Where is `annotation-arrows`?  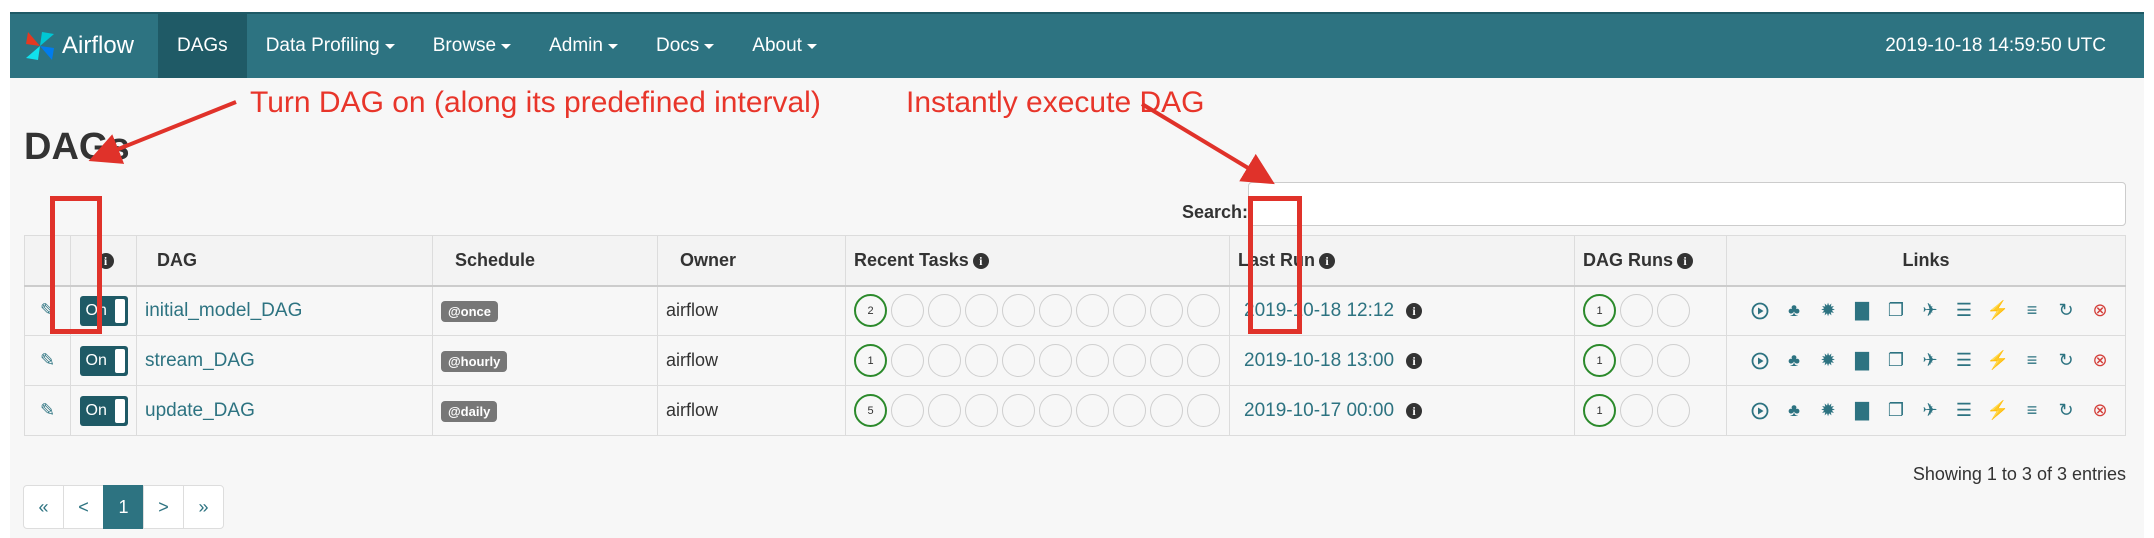
annotation-arrows is located at coordinates (681, 142).